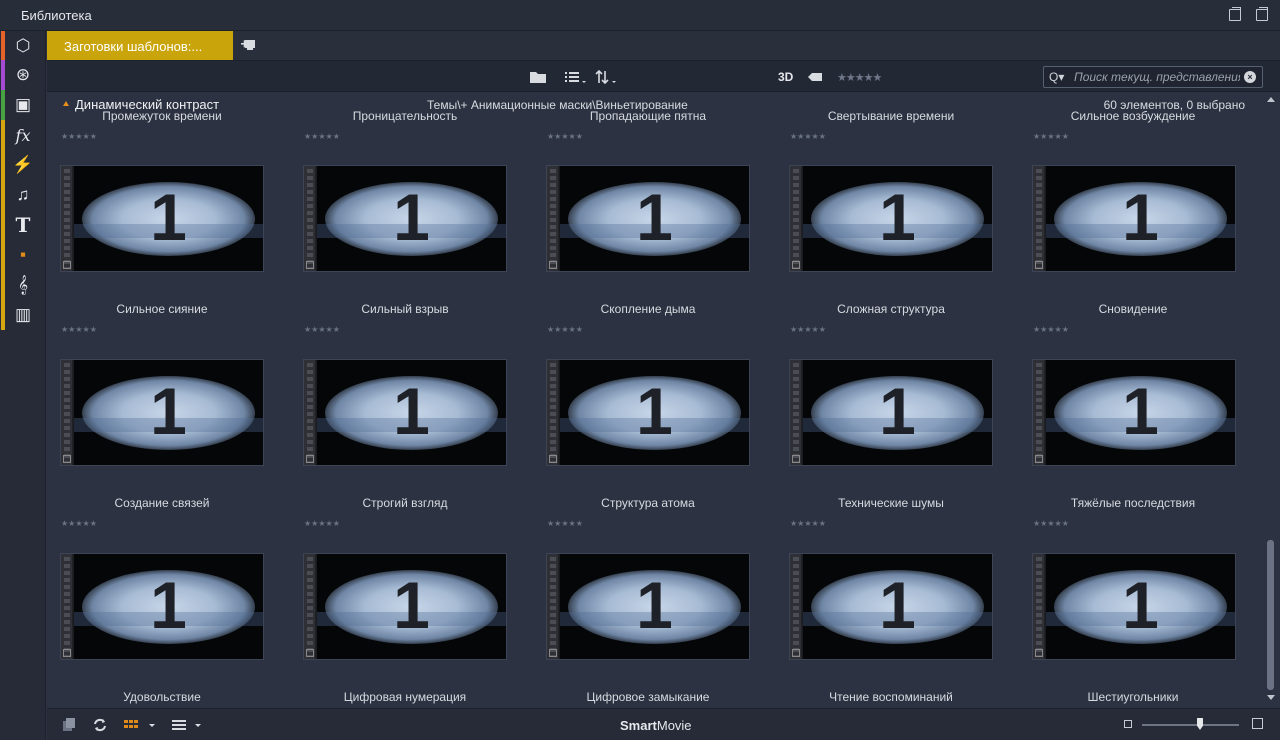 The width and height of the screenshot is (1280, 740). What do you see at coordinates (188, 725) in the screenshot?
I see `list-mode-icon` at bounding box center [188, 725].